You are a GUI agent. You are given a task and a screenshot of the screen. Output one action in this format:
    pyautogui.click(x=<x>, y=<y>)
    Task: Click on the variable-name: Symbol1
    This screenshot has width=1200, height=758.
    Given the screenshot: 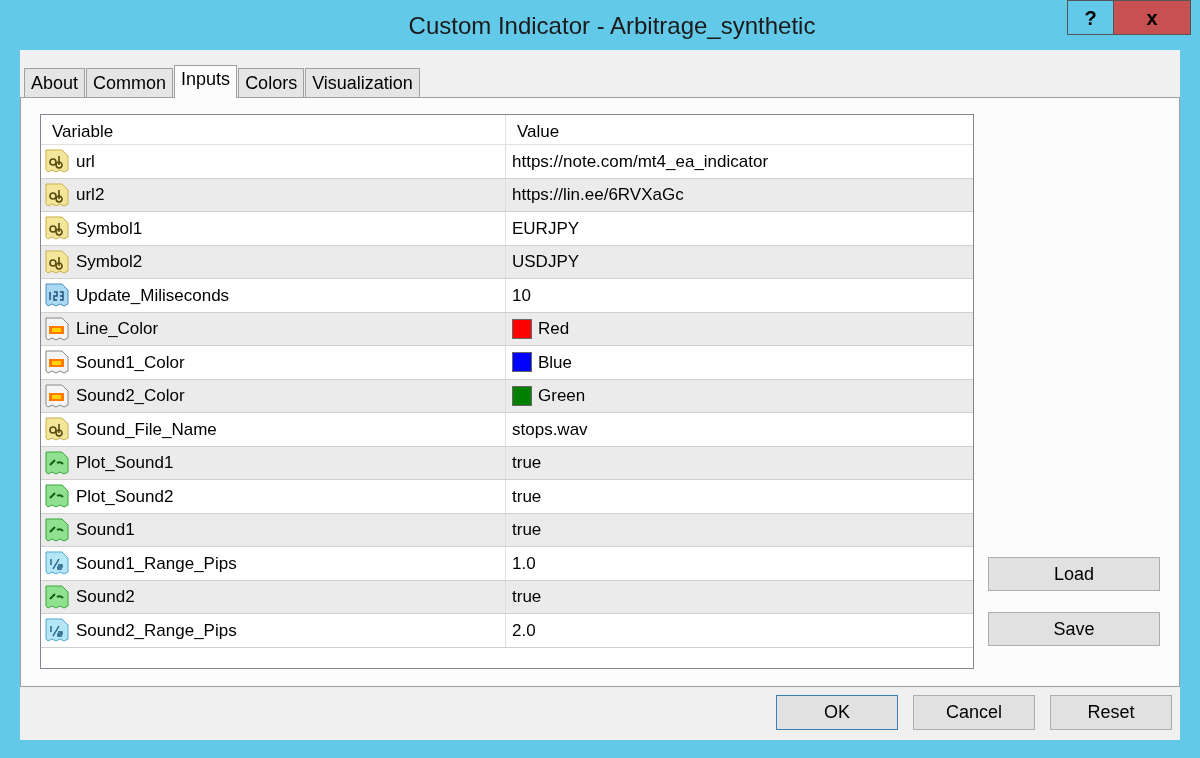 What is the action you would take?
    pyautogui.click(x=109, y=228)
    